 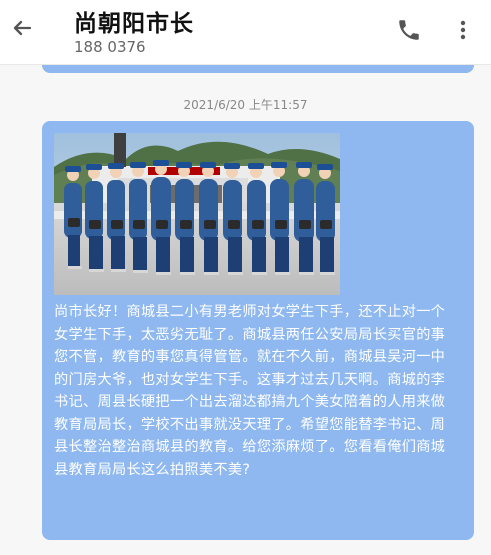 I want to click on phone-icon, so click(x=409, y=30).